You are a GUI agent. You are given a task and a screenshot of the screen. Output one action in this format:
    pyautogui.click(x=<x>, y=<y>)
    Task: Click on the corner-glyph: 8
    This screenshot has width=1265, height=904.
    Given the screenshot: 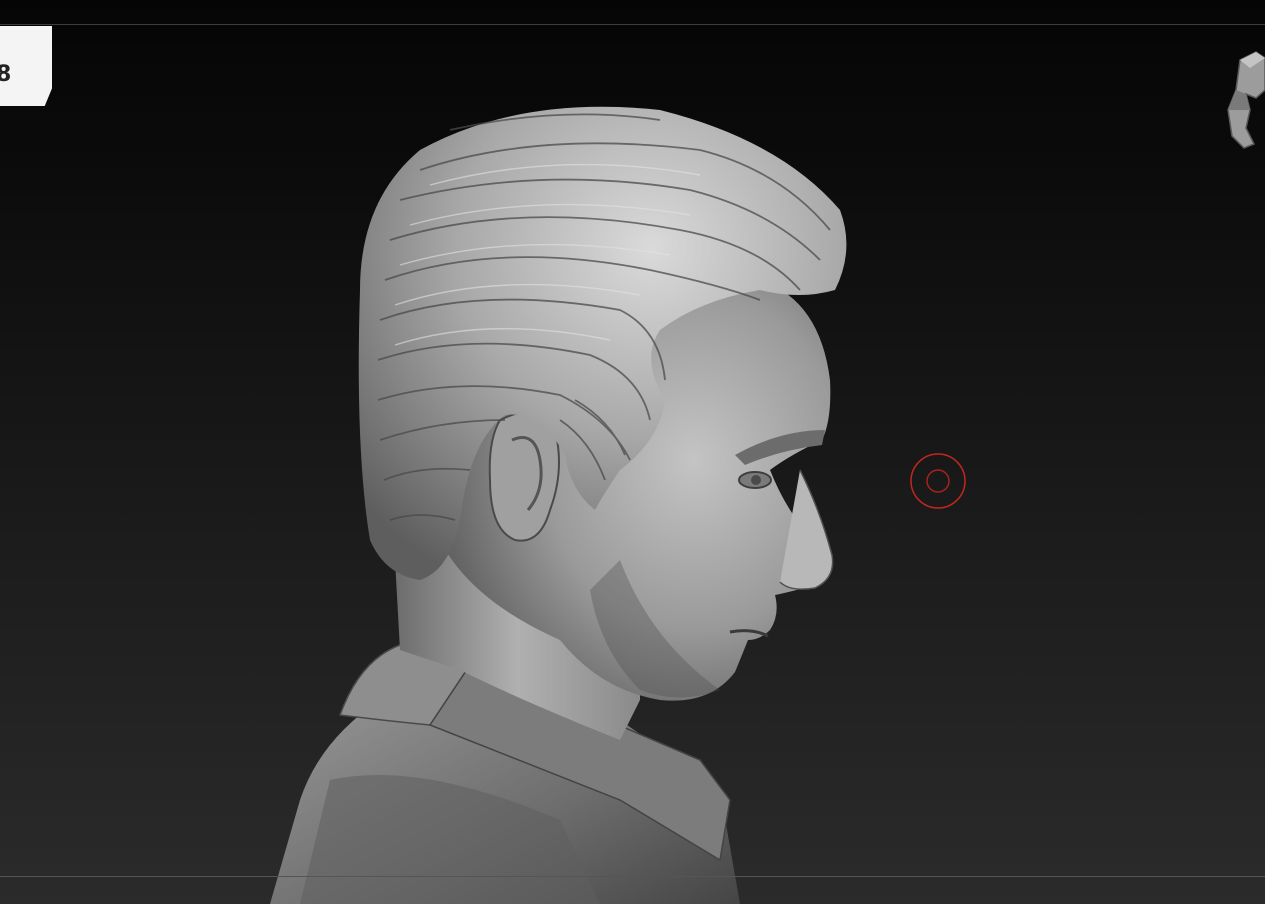 What is the action you would take?
    pyautogui.click(x=6, y=74)
    